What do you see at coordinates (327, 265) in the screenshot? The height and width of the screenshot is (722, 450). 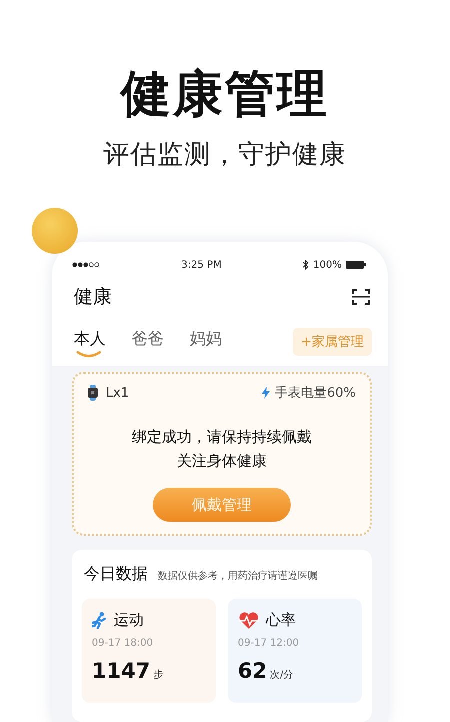 I see `battery-percent: 100%` at bounding box center [327, 265].